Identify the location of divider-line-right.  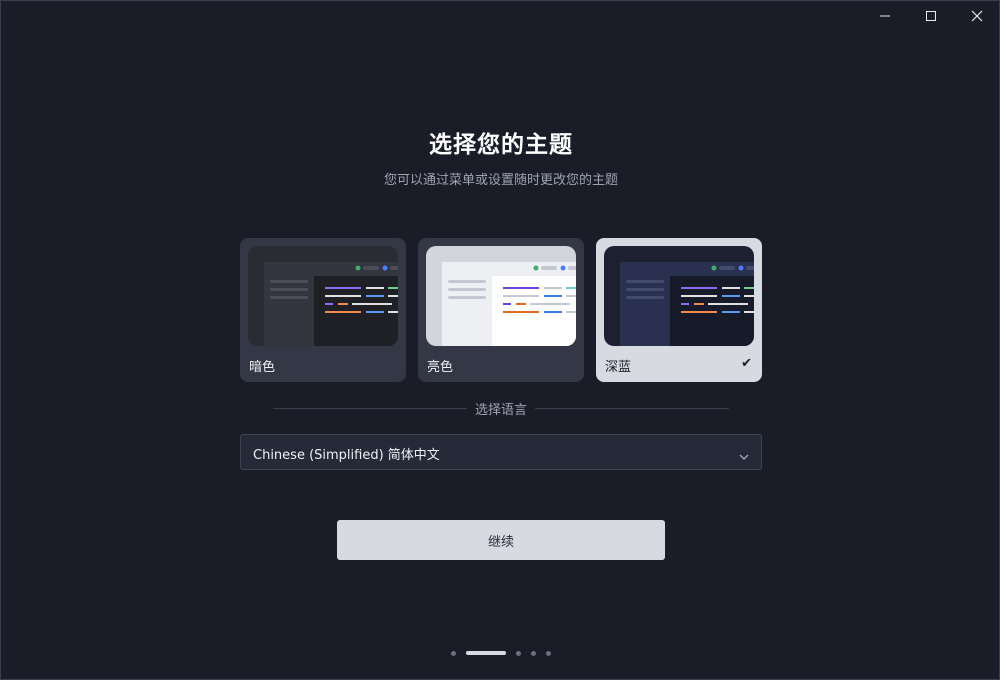
(632, 408).